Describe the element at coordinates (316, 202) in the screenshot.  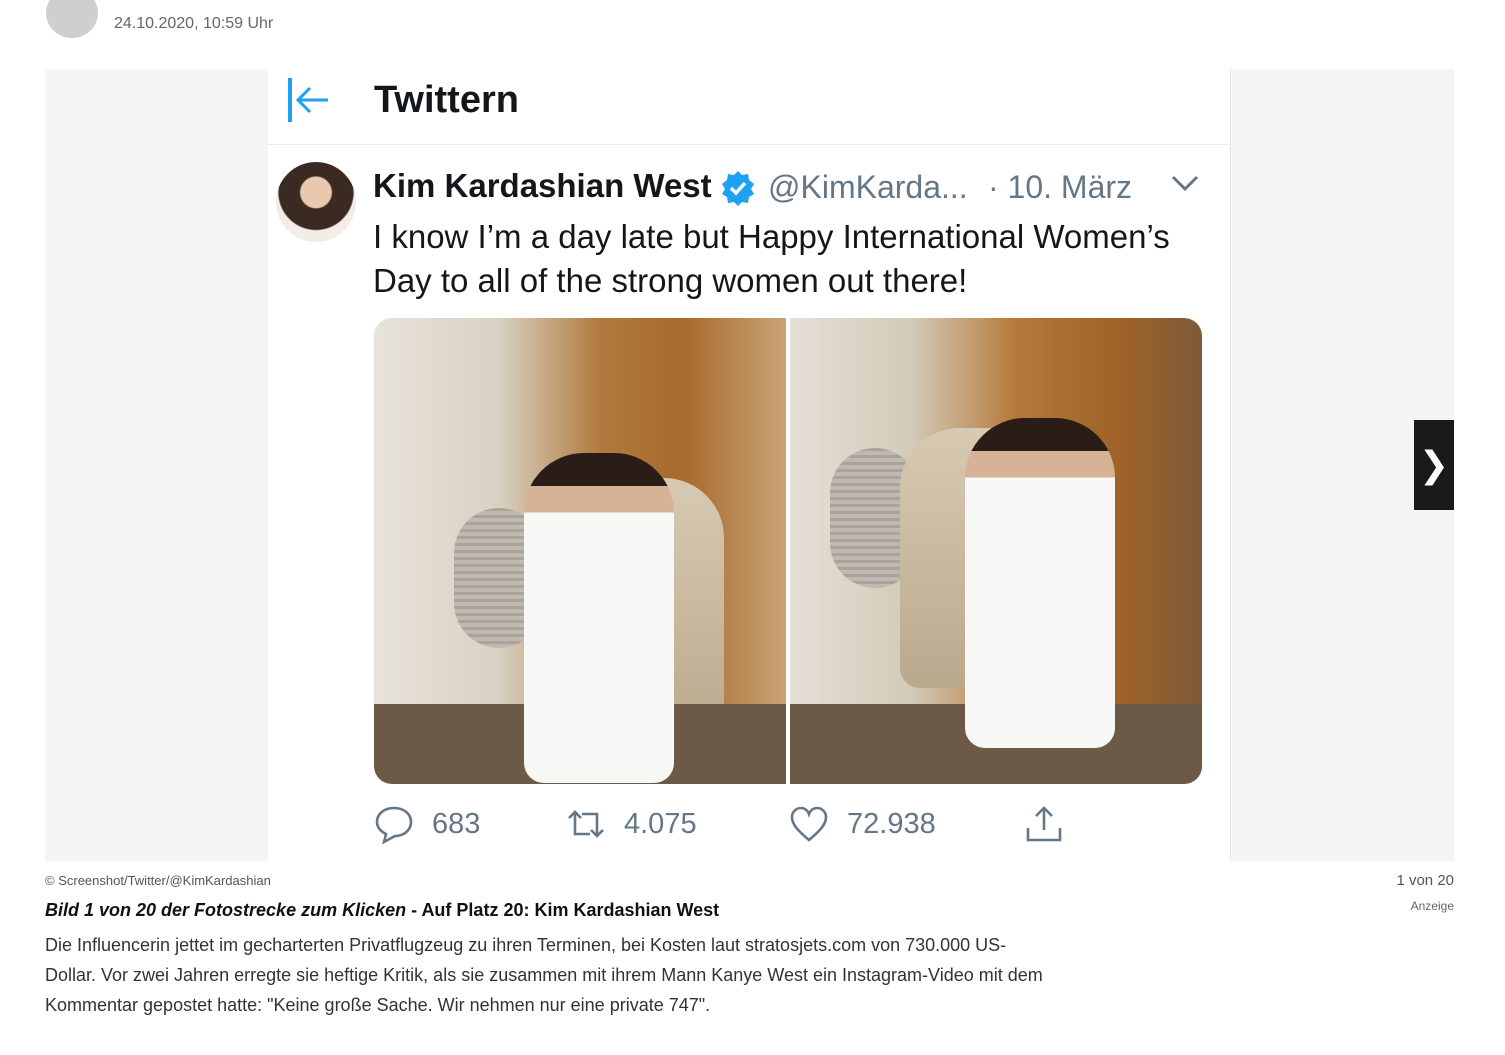
I see `tweet-author-avatar` at that location.